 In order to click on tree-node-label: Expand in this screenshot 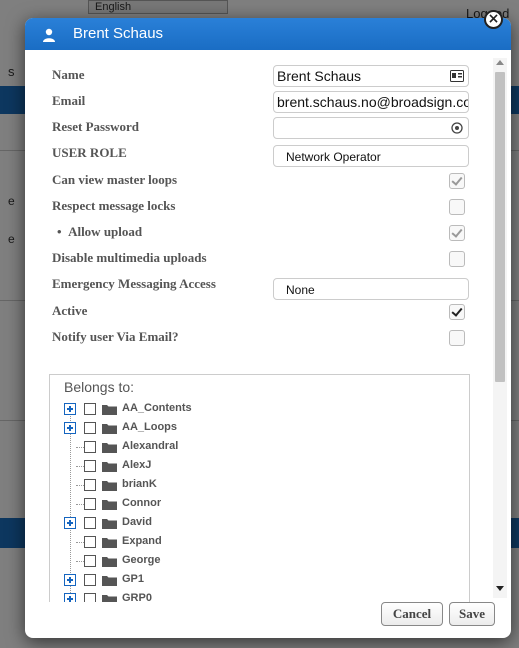, I will do `click(142, 541)`.